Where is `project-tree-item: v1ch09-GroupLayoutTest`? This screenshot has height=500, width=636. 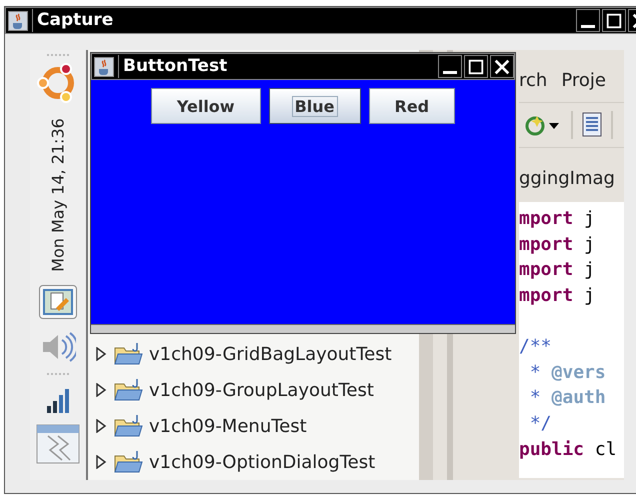 project-tree-item: v1ch09-GroupLayoutTest is located at coordinates (257, 390).